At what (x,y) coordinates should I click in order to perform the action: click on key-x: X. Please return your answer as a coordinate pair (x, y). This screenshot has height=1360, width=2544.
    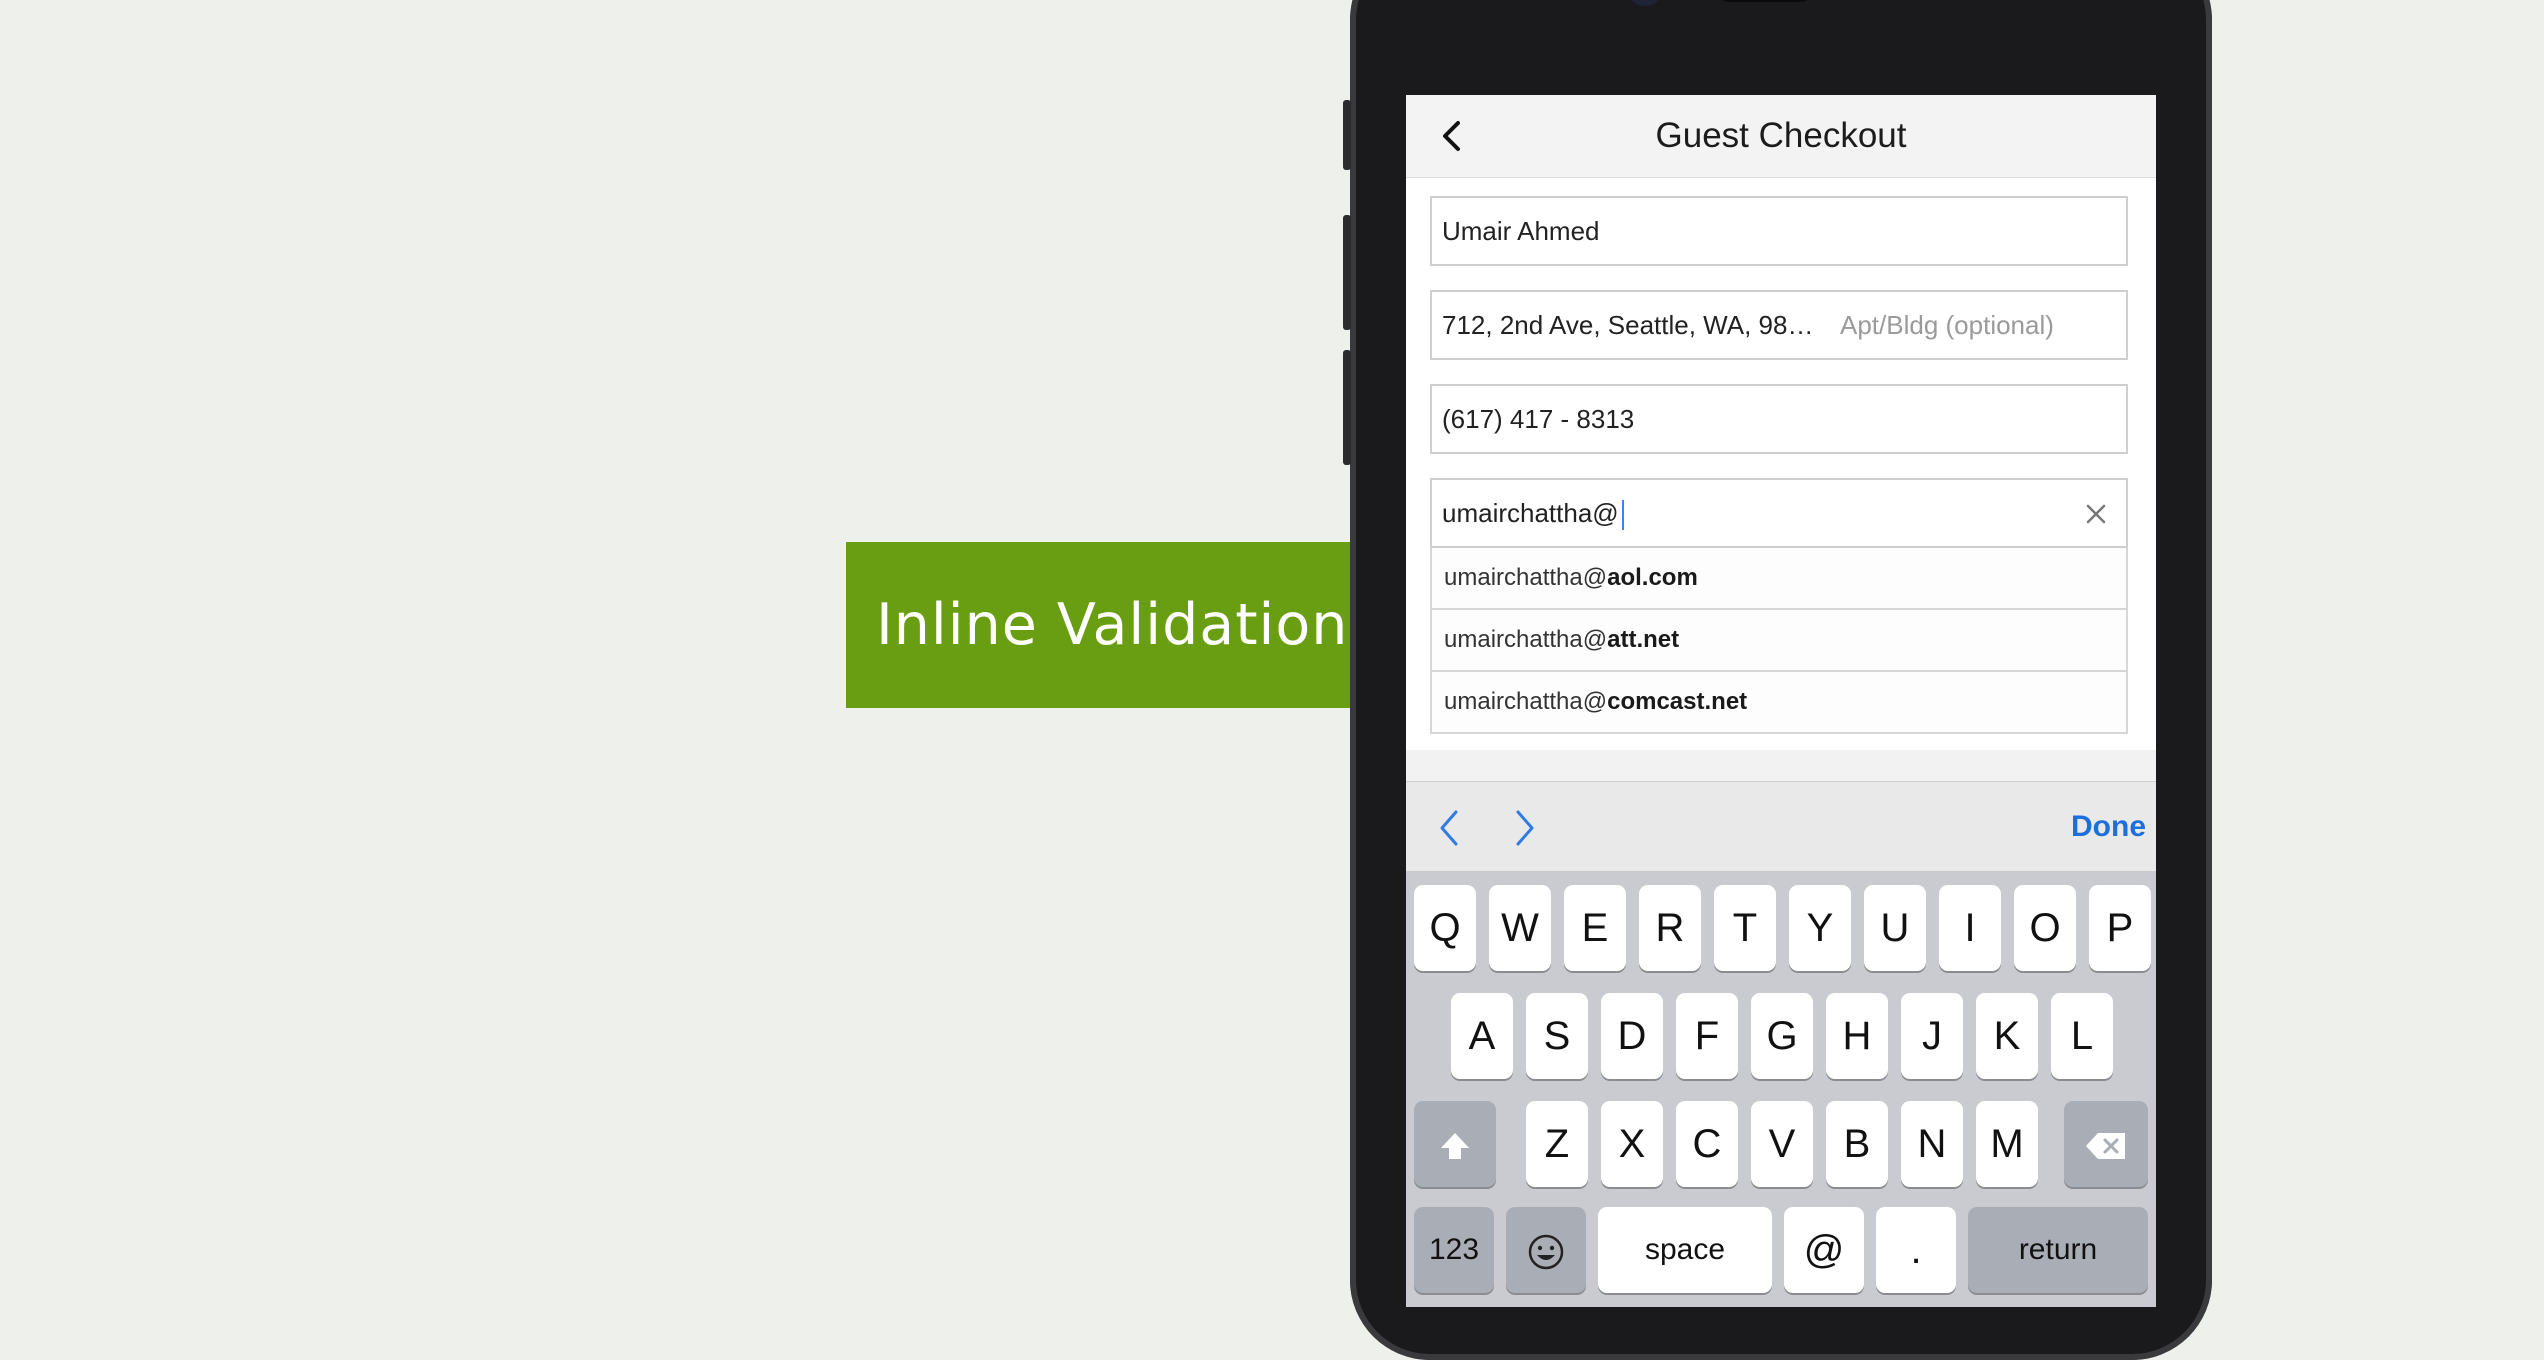
    Looking at the image, I should click on (1632, 1144).